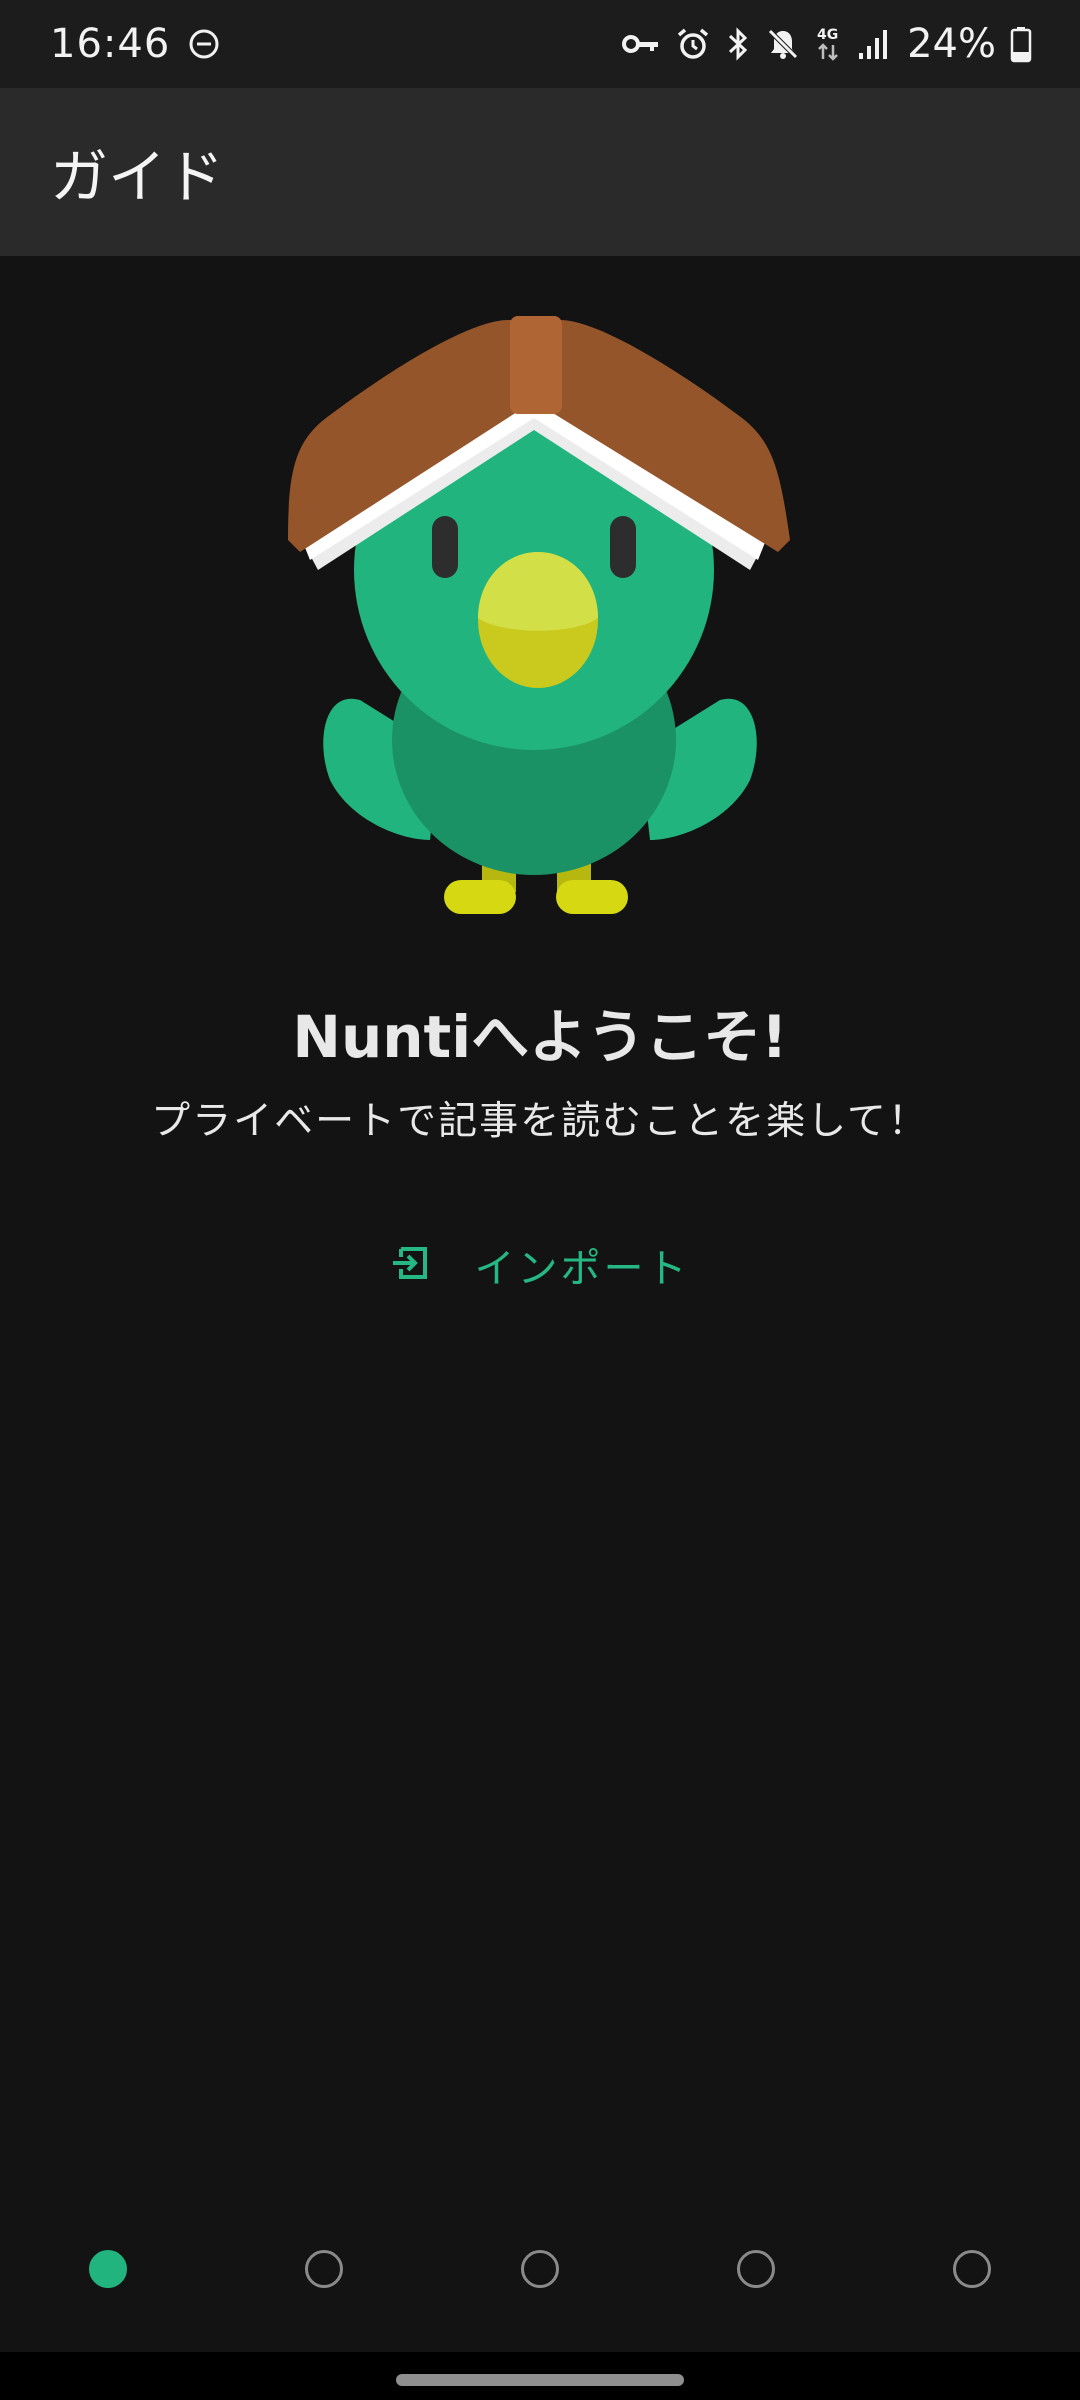 The height and width of the screenshot is (2400, 1080). I want to click on status-right: 4G 24%, so click(826, 44).